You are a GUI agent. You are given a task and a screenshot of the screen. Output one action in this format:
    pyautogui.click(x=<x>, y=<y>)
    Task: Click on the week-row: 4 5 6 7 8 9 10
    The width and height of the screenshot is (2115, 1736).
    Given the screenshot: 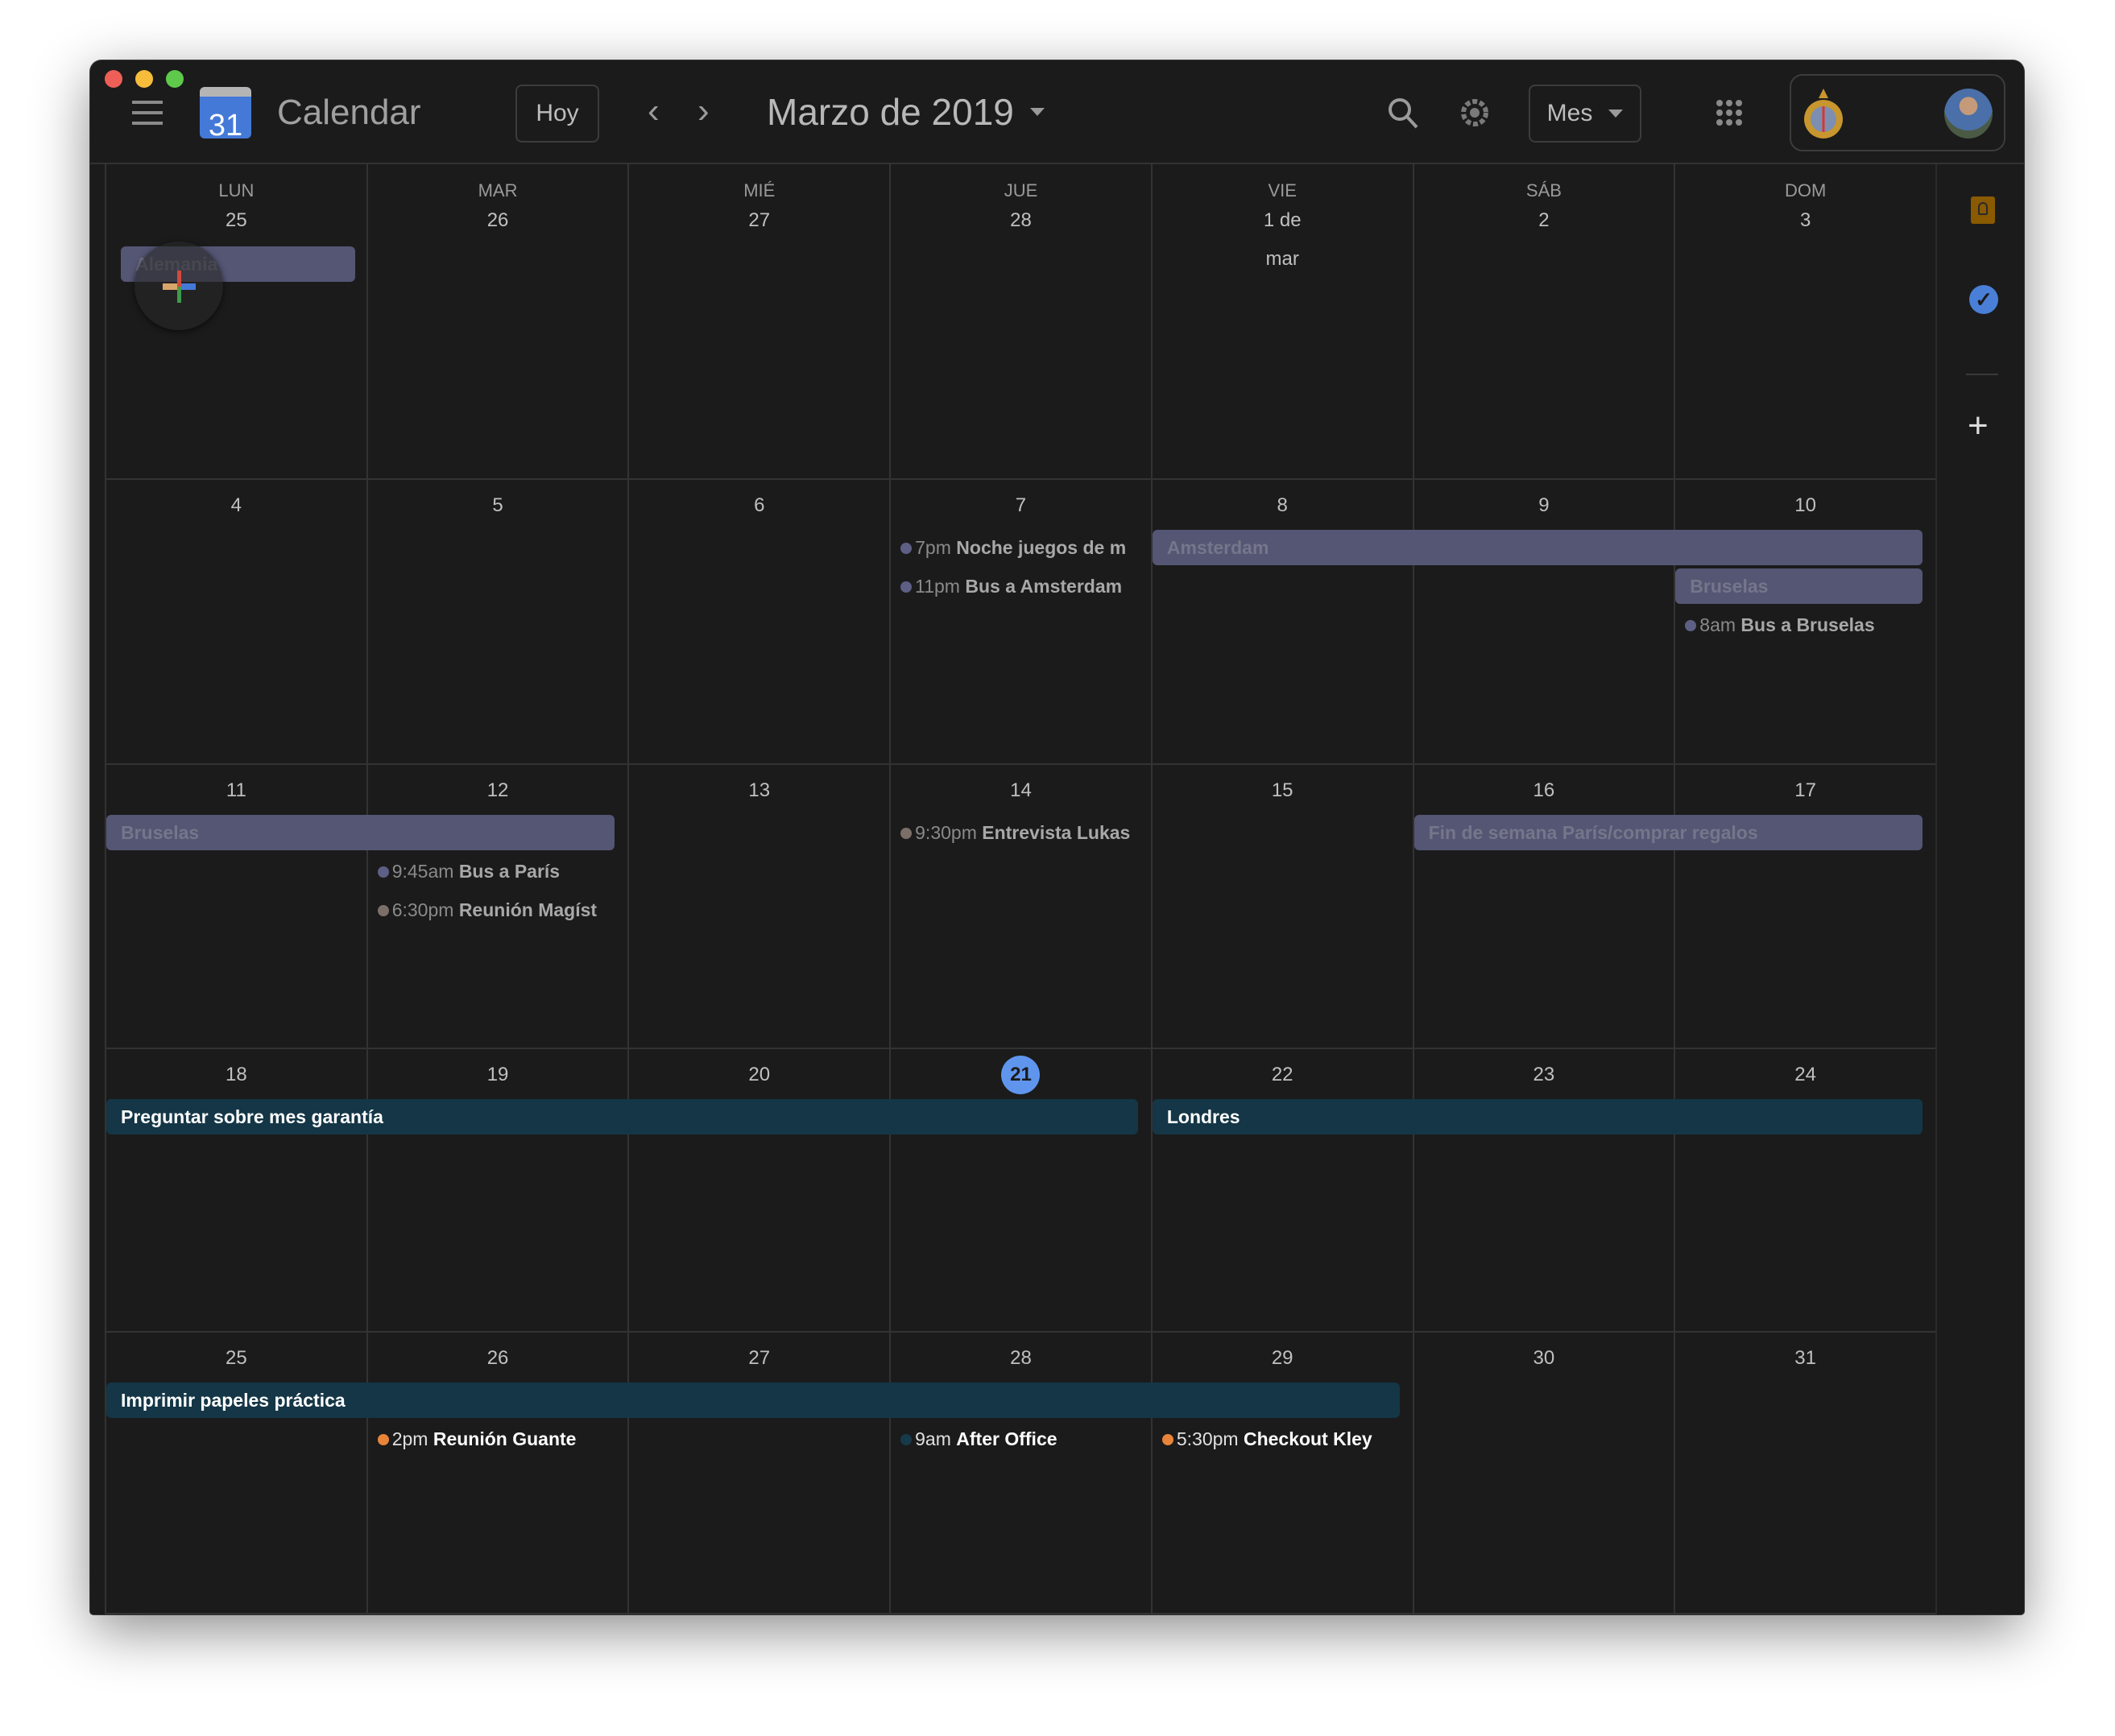 What is the action you would take?
    pyautogui.click(x=1020, y=622)
    